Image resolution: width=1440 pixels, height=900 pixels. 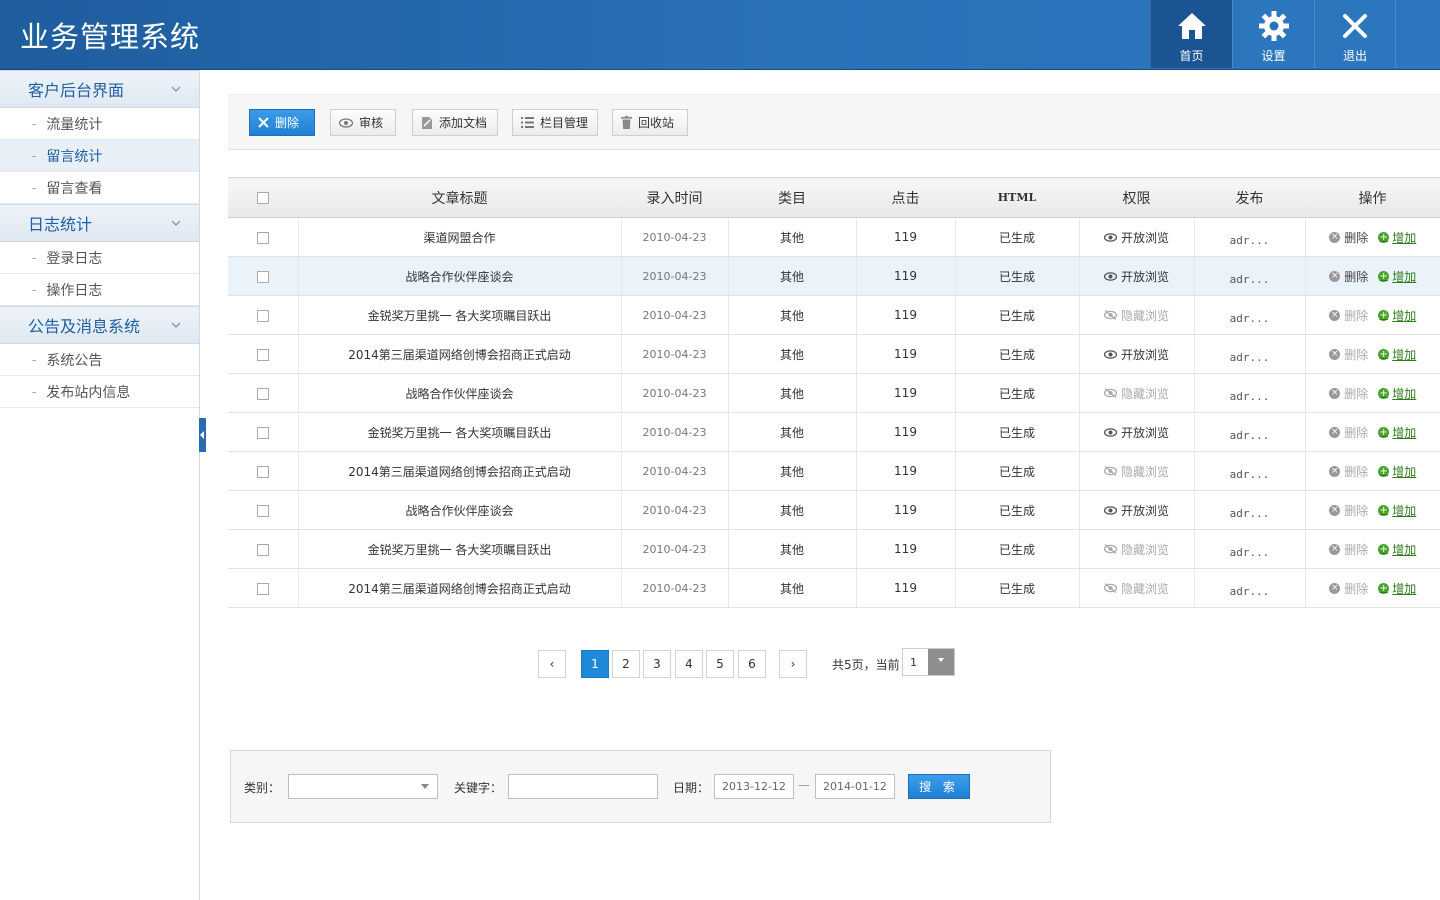 I want to click on col-html-header: HTML, so click(x=1017, y=197).